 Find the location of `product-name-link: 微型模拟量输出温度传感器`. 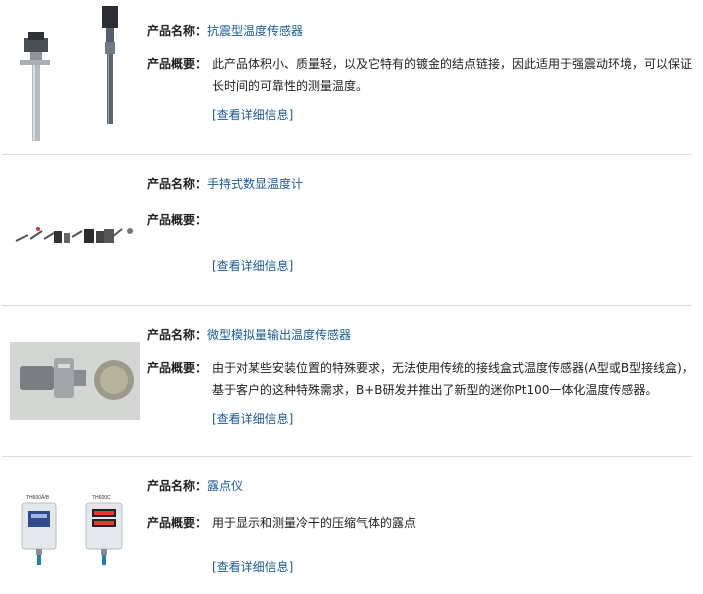

product-name-link: 微型模拟量输出温度传感器 is located at coordinates (279, 335).